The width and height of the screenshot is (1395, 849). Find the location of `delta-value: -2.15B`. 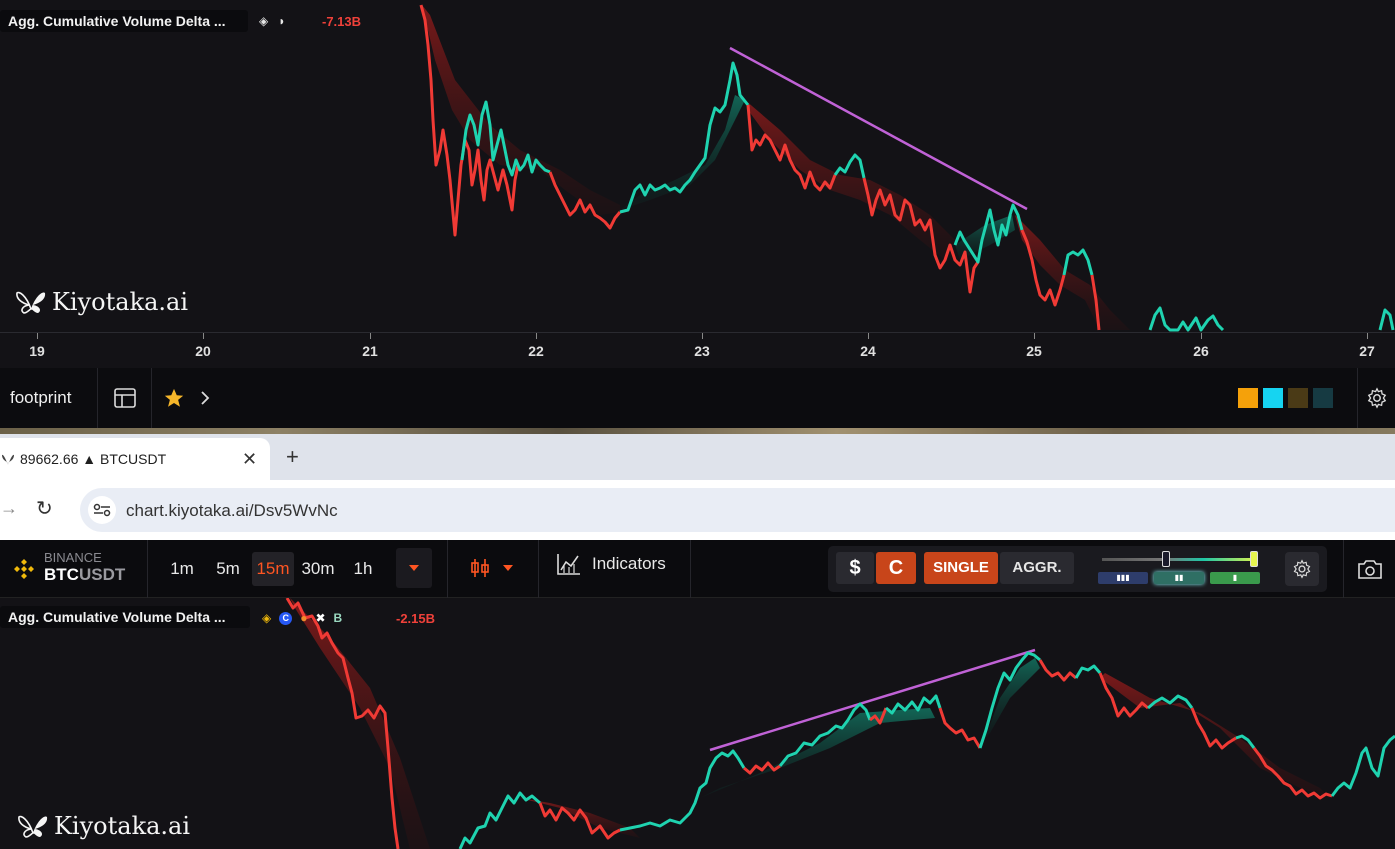

delta-value: -2.15B is located at coordinates (416, 618).